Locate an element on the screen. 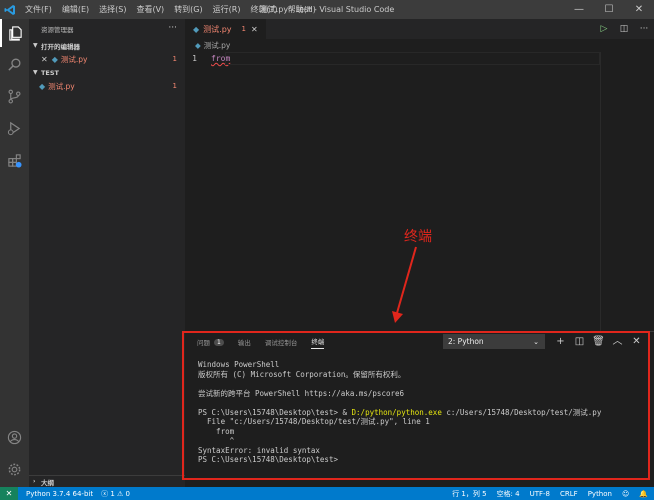  bell-icon: 🔔 is located at coordinates (643, 494).